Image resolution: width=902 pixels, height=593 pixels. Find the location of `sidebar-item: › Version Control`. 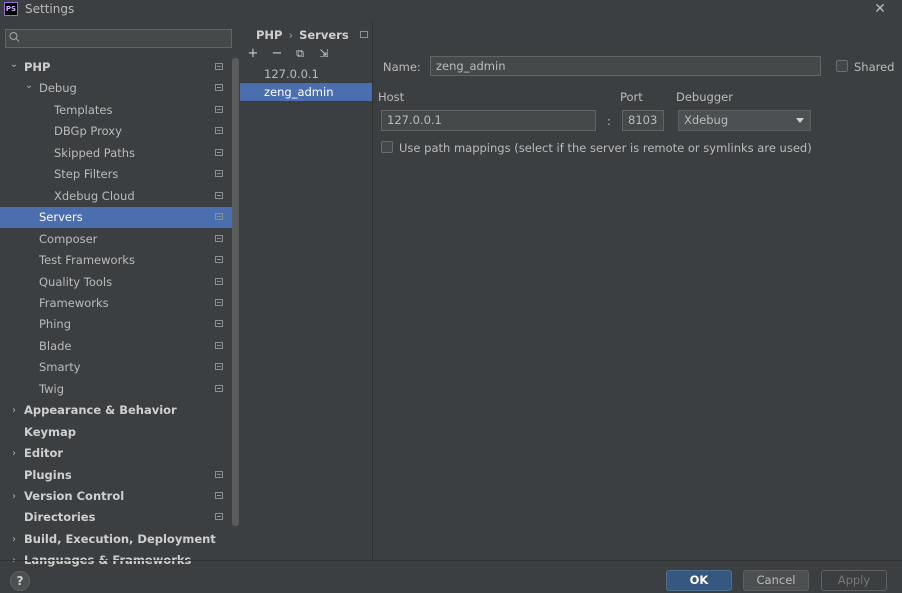

sidebar-item: › Version Control is located at coordinates (119, 496).